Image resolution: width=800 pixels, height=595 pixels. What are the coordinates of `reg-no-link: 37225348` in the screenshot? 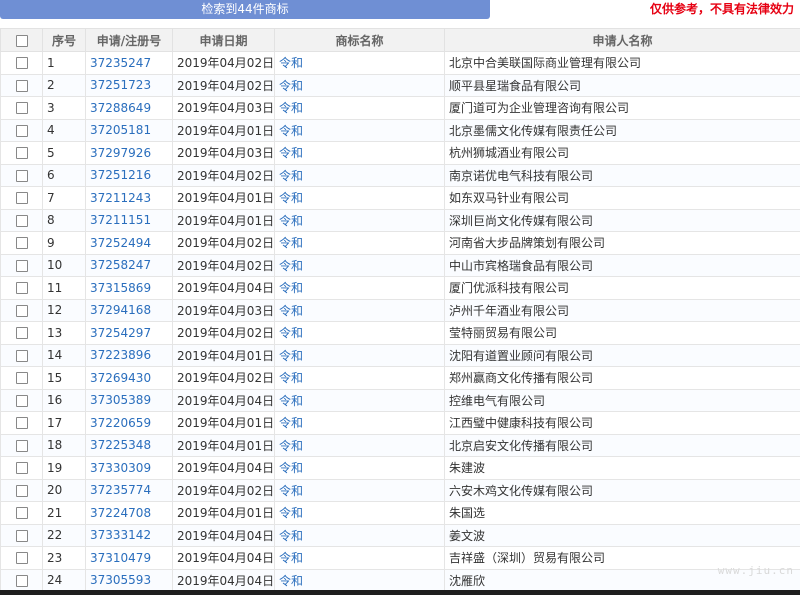 It's located at (120, 445).